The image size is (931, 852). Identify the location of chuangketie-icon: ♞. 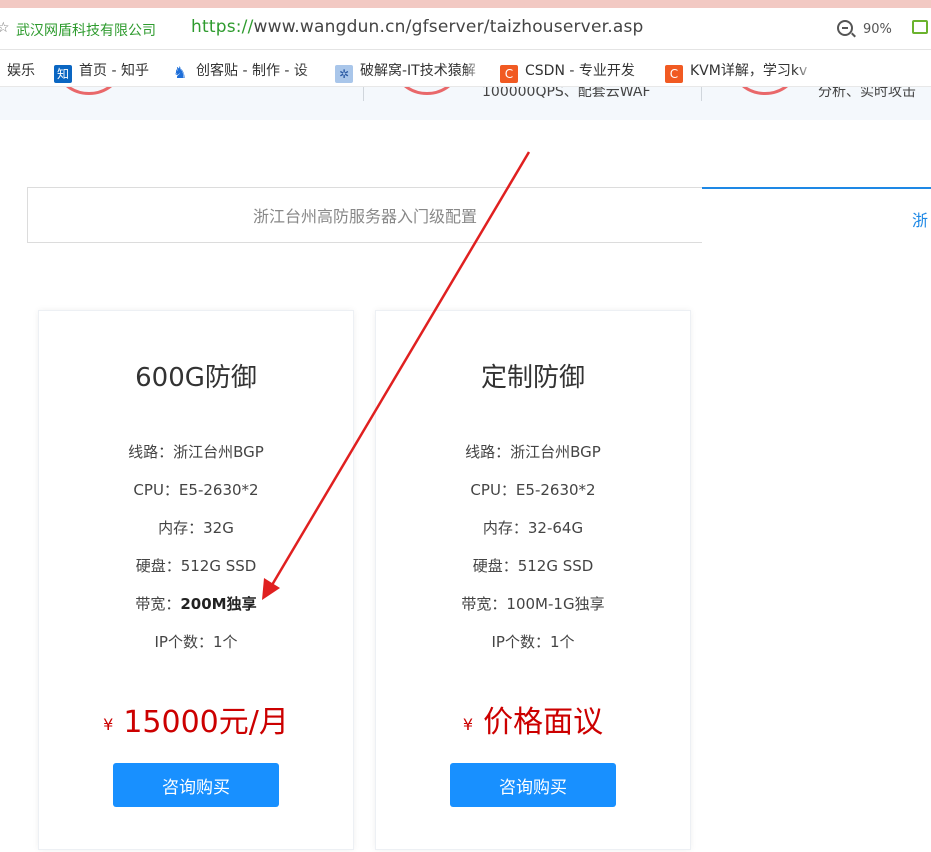
(180, 72).